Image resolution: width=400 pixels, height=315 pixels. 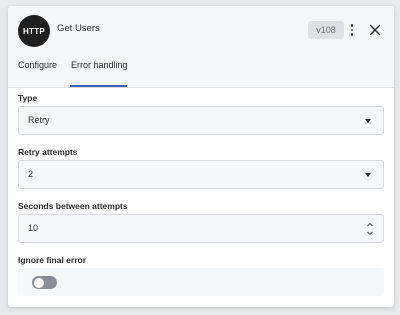 What do you see at coordinates (99, 65) in the screenshot?
I see `tab-error-handling: Error handling` at bounding box center [99, 65].